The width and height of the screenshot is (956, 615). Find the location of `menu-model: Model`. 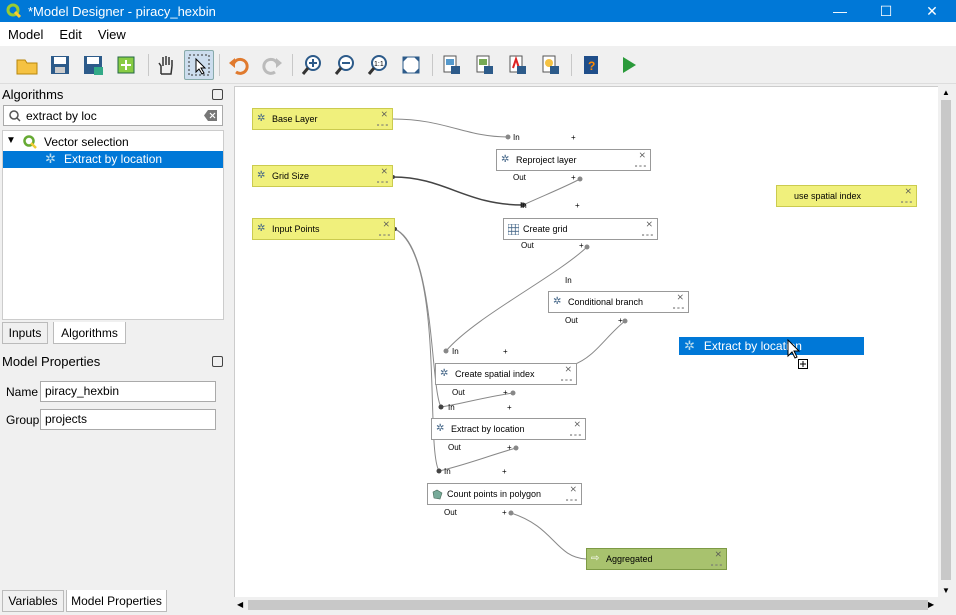

menu-model: Model is located at coordinates (25, 34).